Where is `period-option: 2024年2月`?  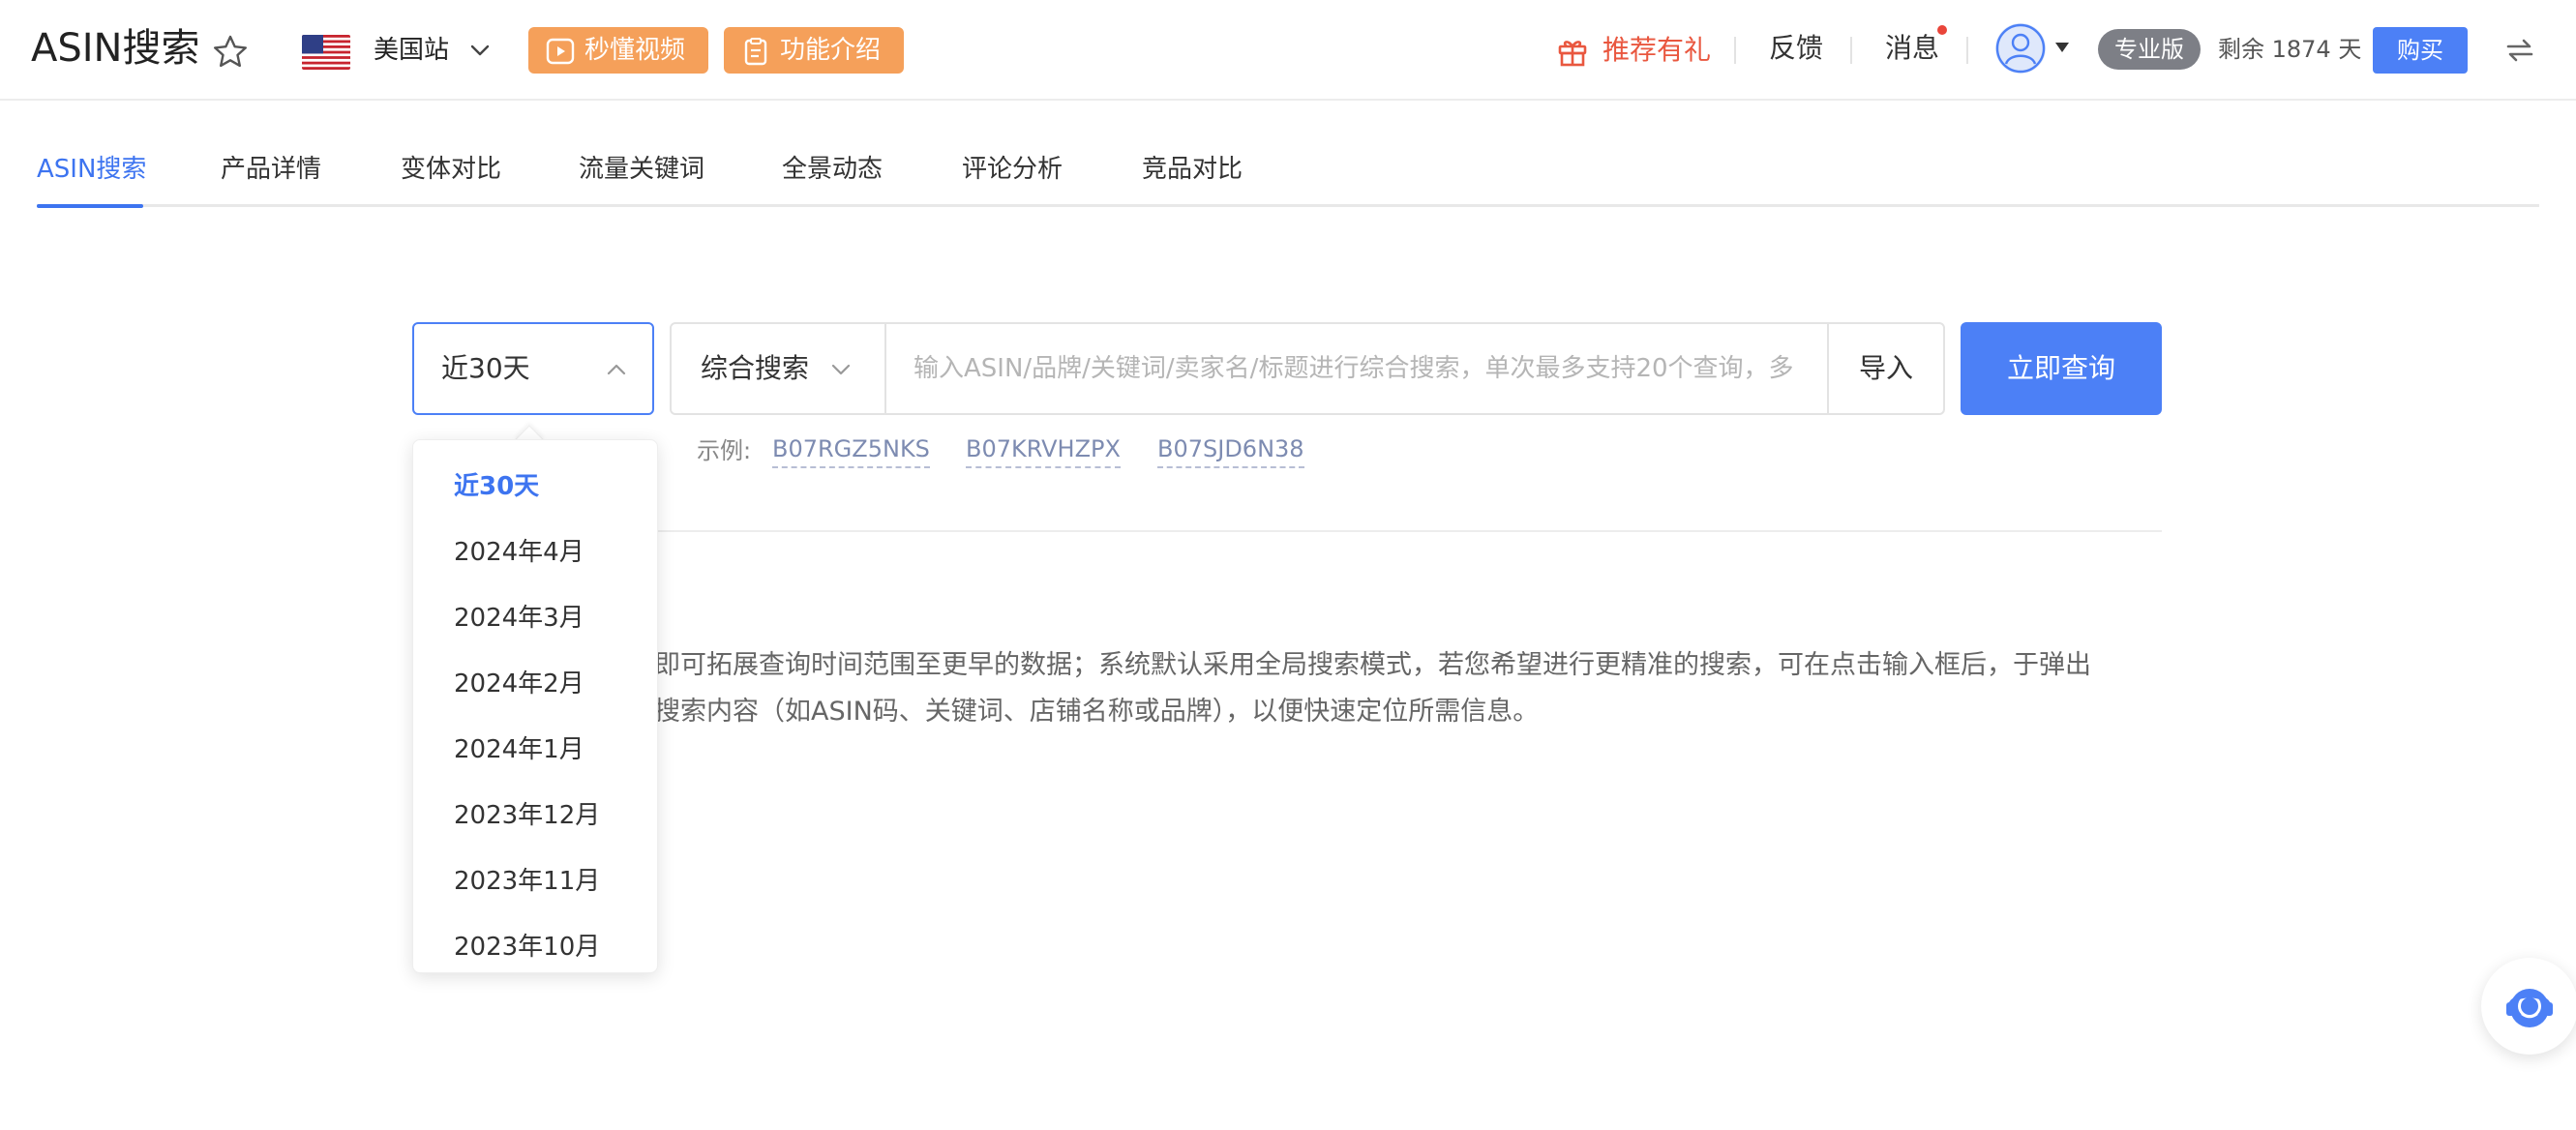
period-option: 2024年2月 is located at coordinates (519, 684).